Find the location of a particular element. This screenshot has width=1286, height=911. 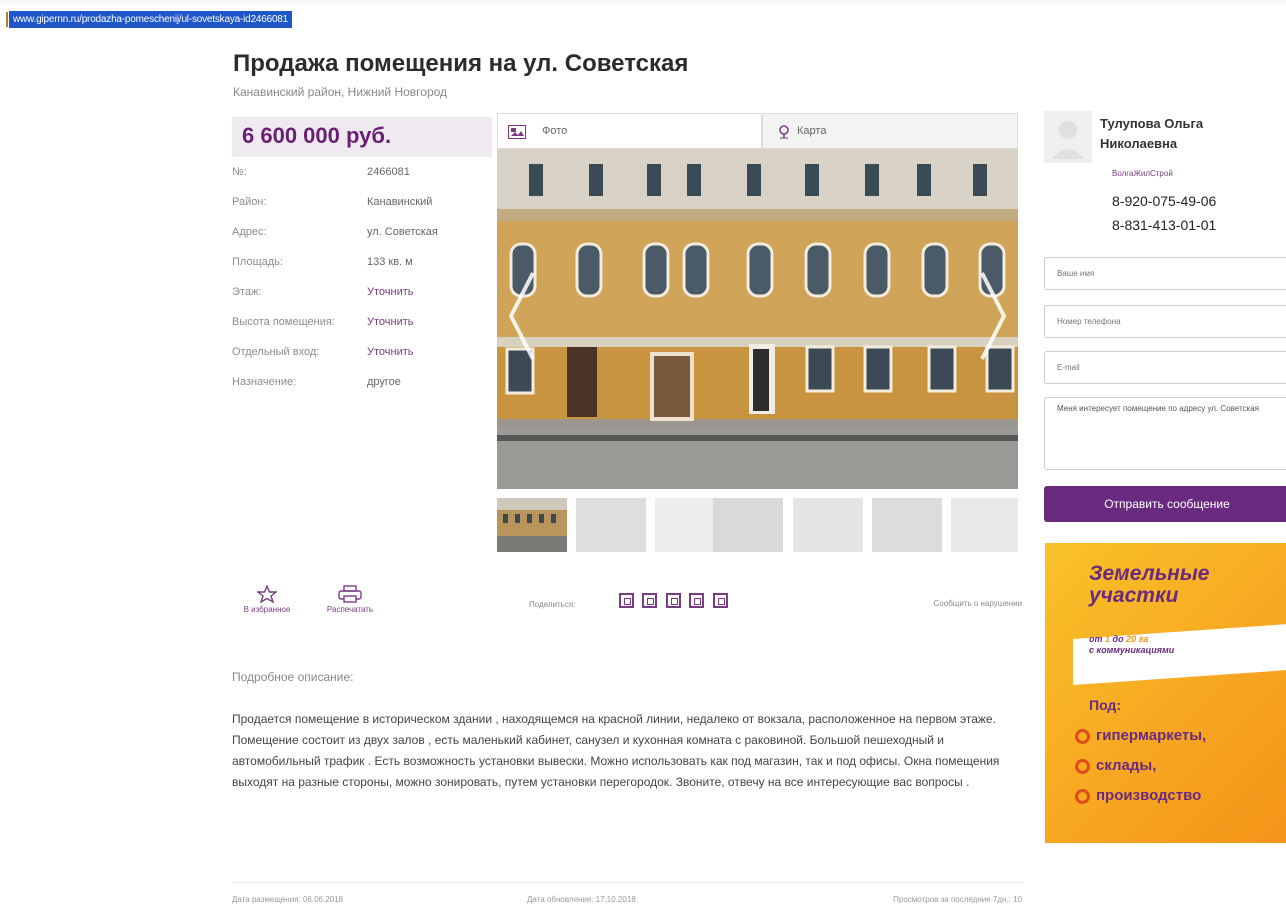

price: 6 600 000 руб. is located at coordinates (317, 135).